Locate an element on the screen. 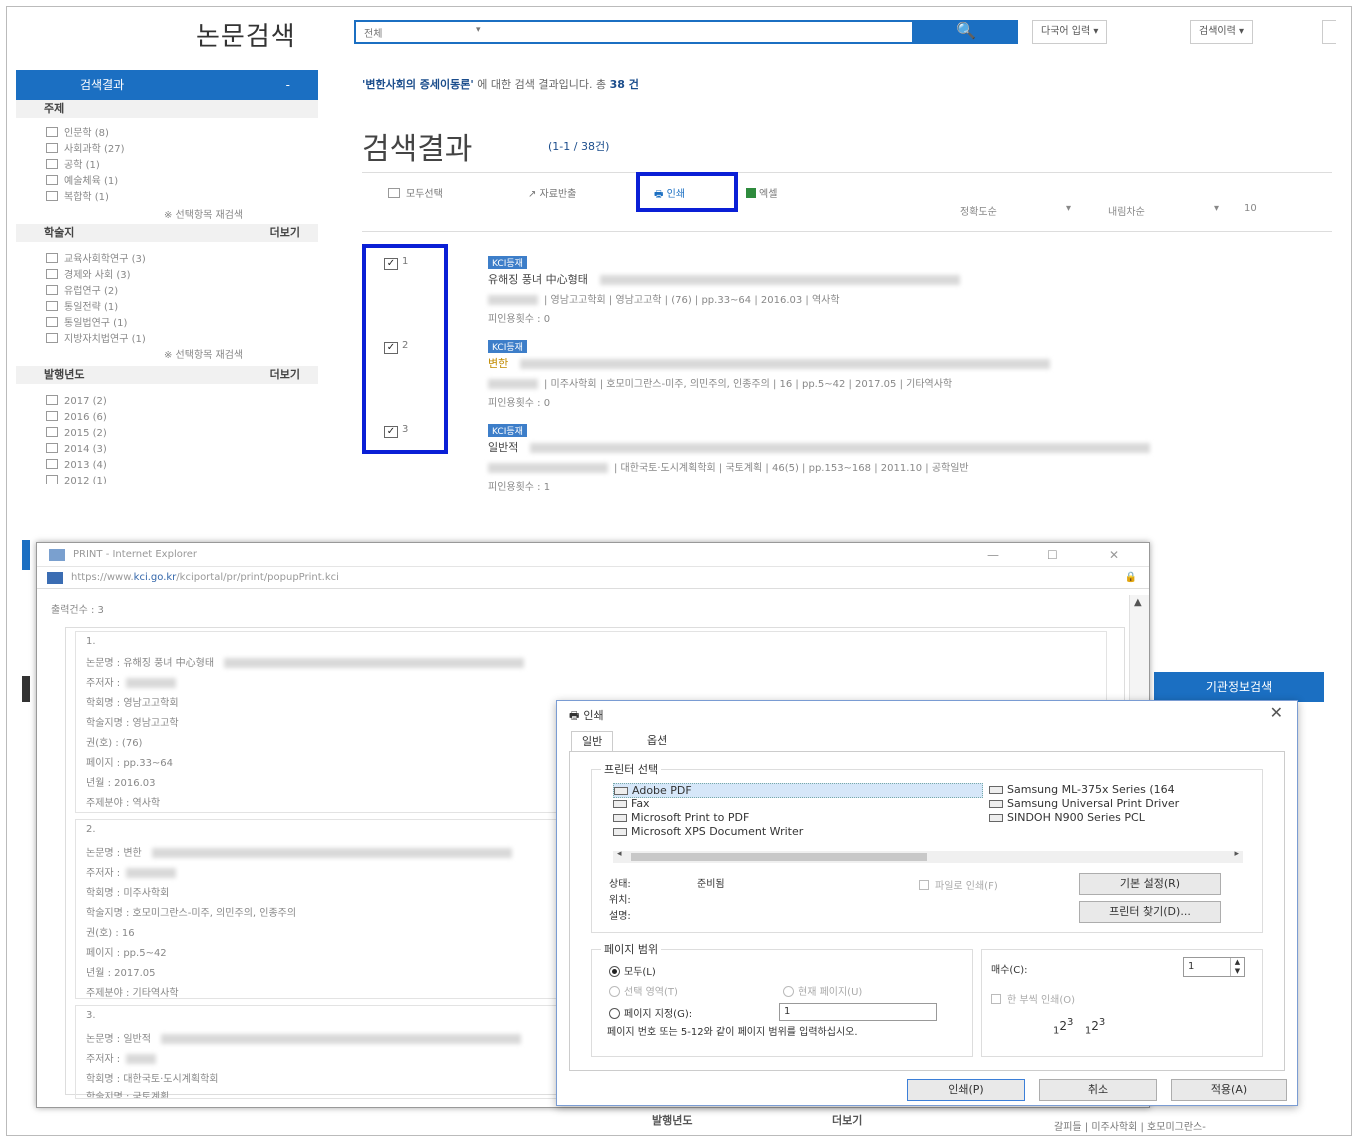 The image size is (1358, 1140). printer-item: Samsung ML-375x Series (164 is located at coordinates (1082, 789).